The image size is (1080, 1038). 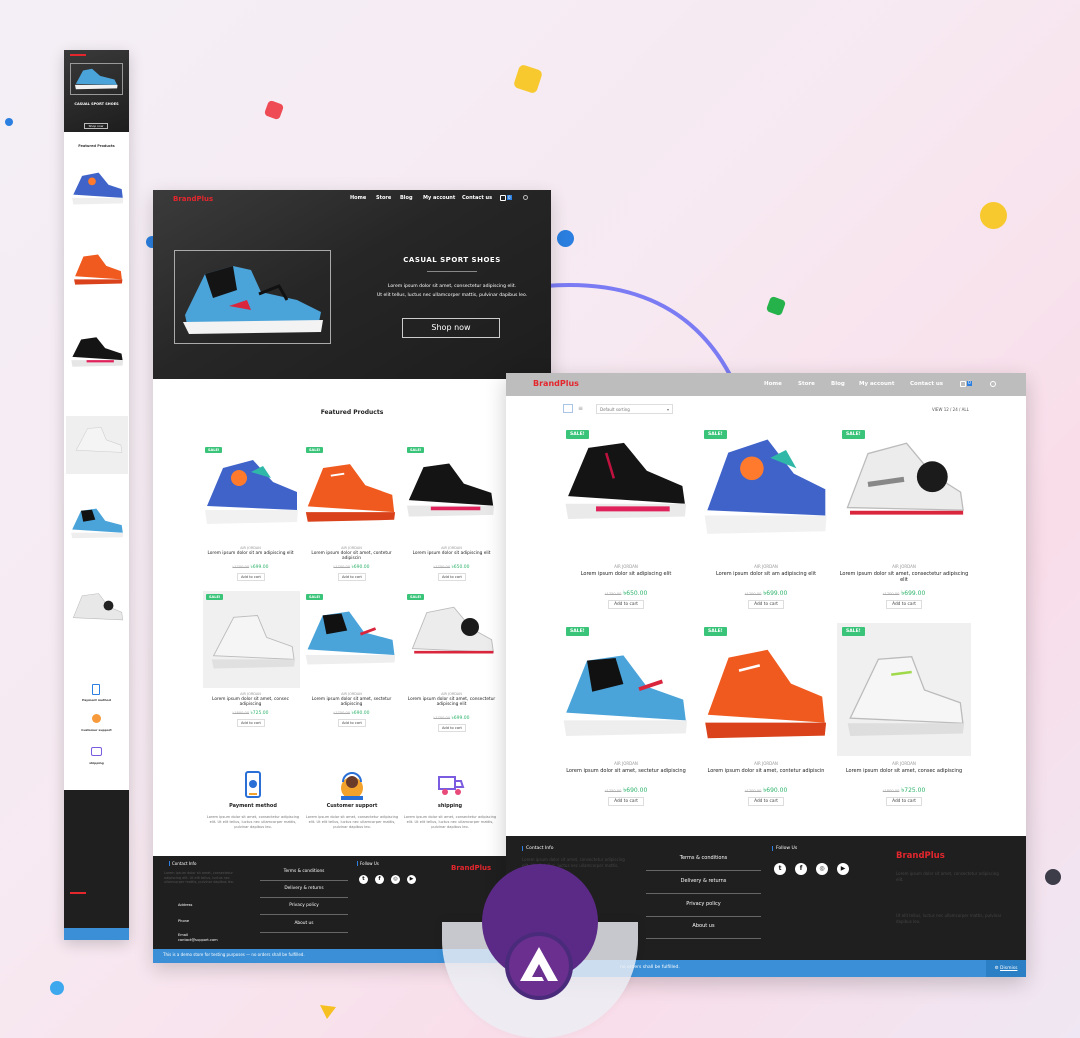 What do you see at coordinates (634, 409) in the screenshot?
I see `sort-select: Default sorting ▾` at bounding box center [634, 409].